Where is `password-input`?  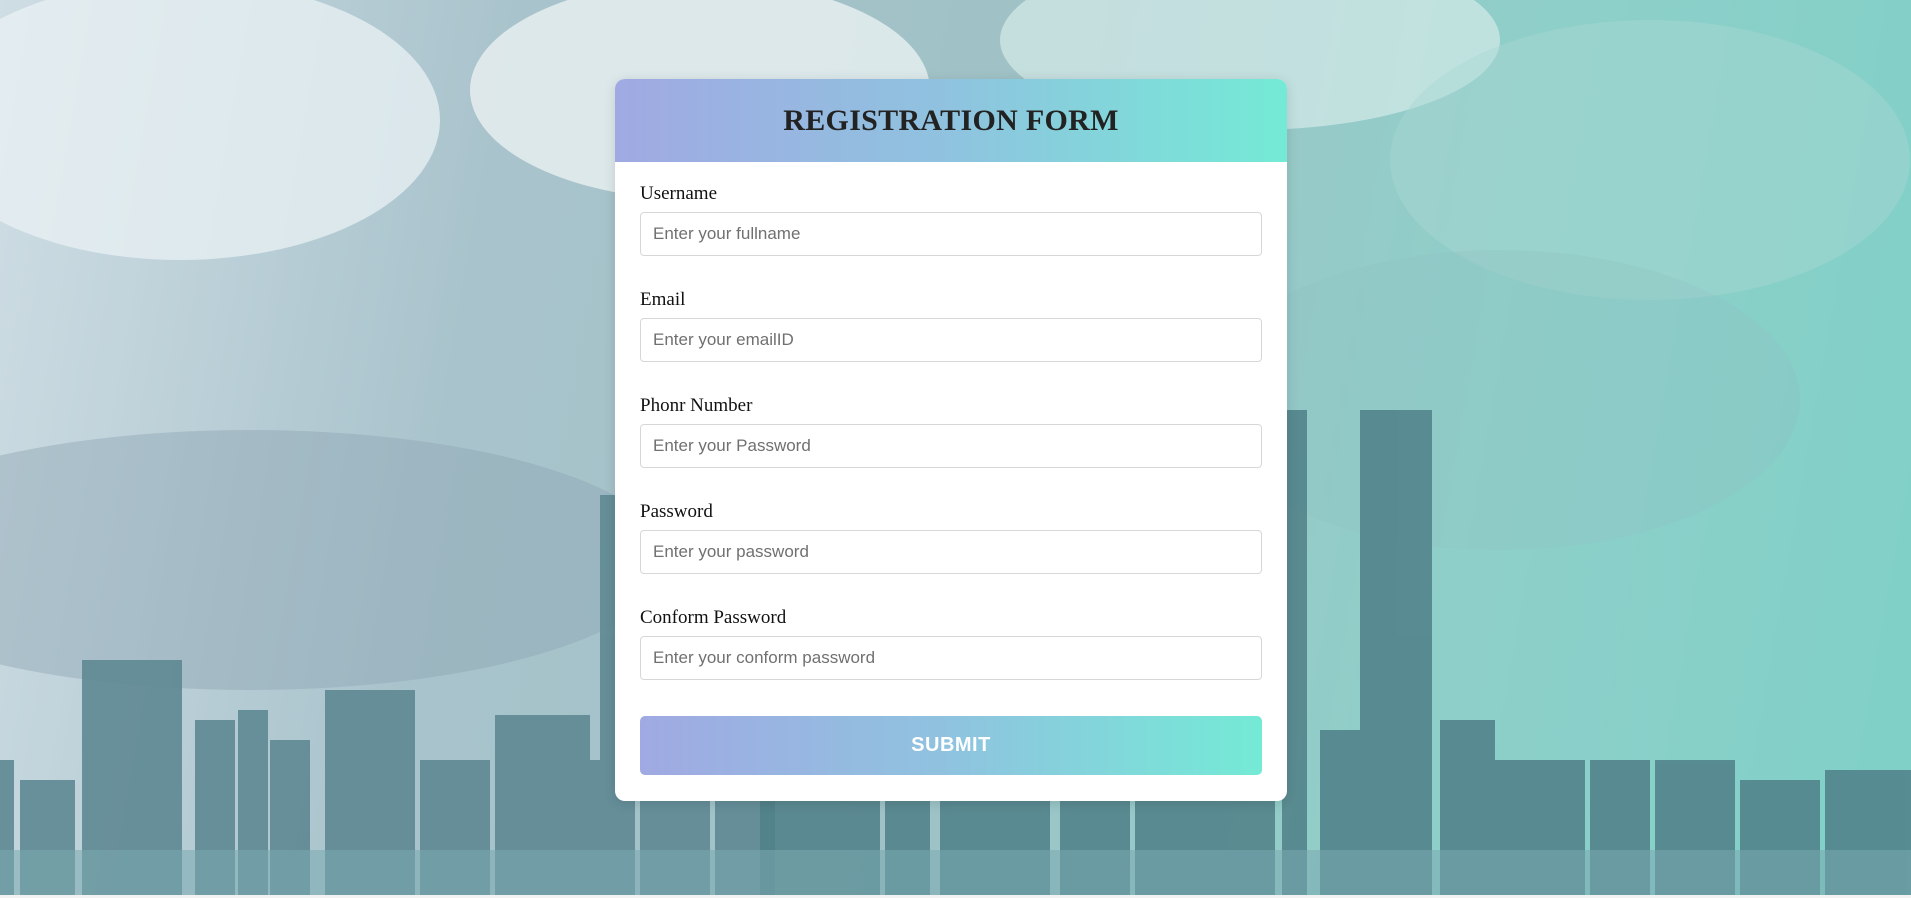
password-input is located at coordinates (951, 552).